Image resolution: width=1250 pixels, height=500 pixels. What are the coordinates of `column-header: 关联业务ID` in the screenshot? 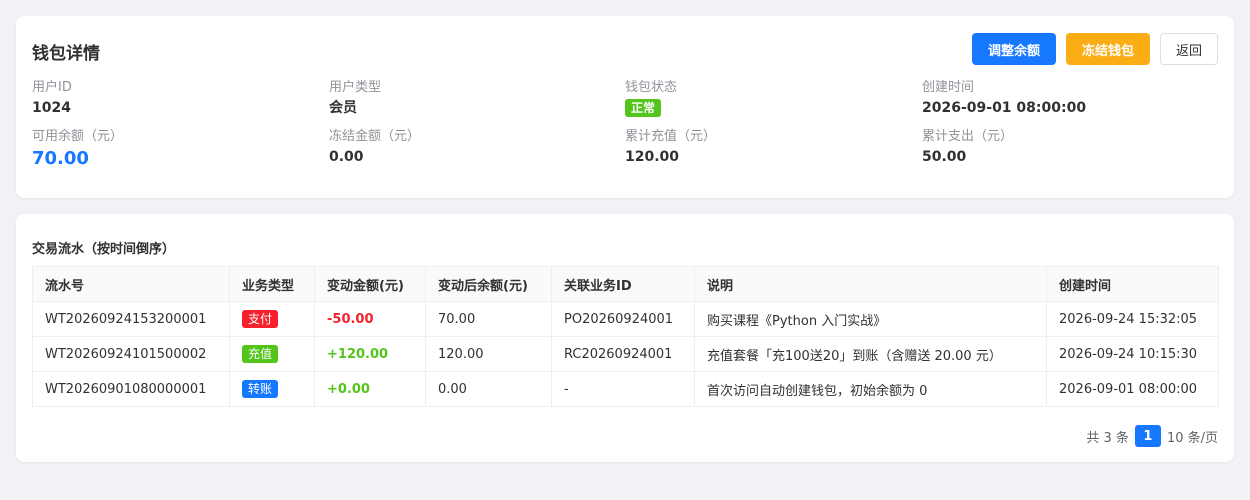 It's located at (623, 284).